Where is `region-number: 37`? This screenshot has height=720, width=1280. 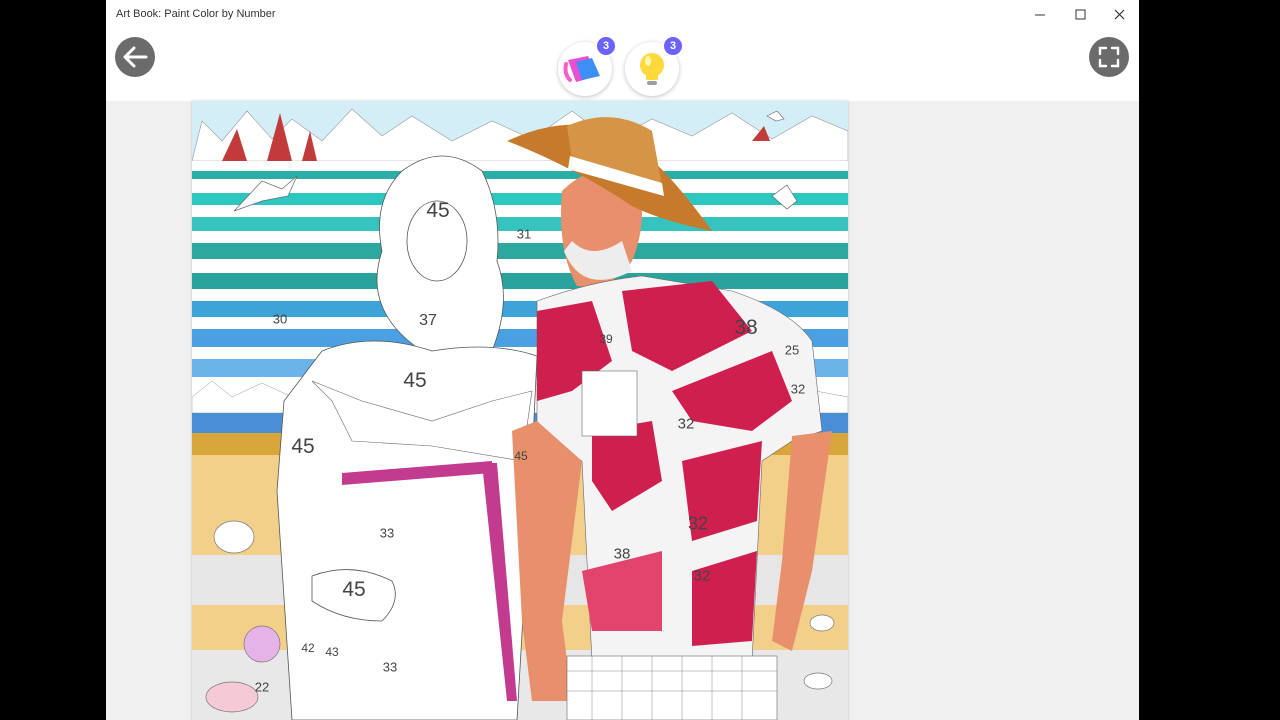
region-number: 37 is located at coordinates (428, 321).